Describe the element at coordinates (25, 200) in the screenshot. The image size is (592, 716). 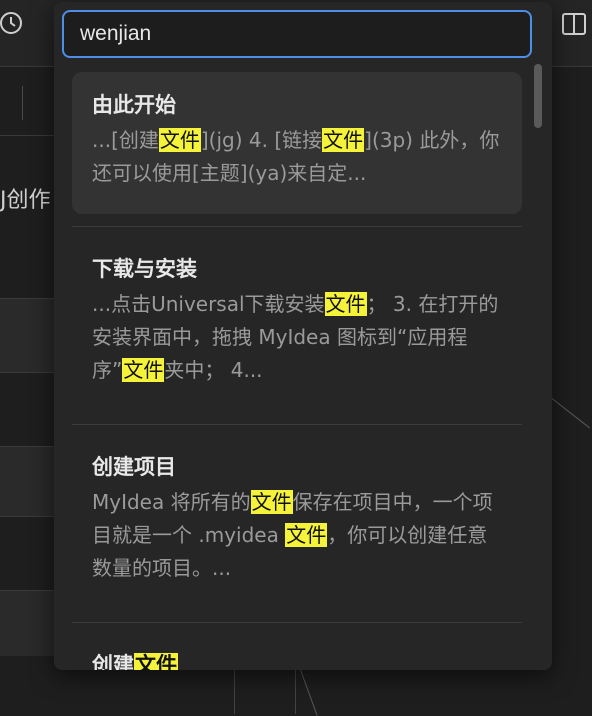
I see `background-text: J创作` at that location.